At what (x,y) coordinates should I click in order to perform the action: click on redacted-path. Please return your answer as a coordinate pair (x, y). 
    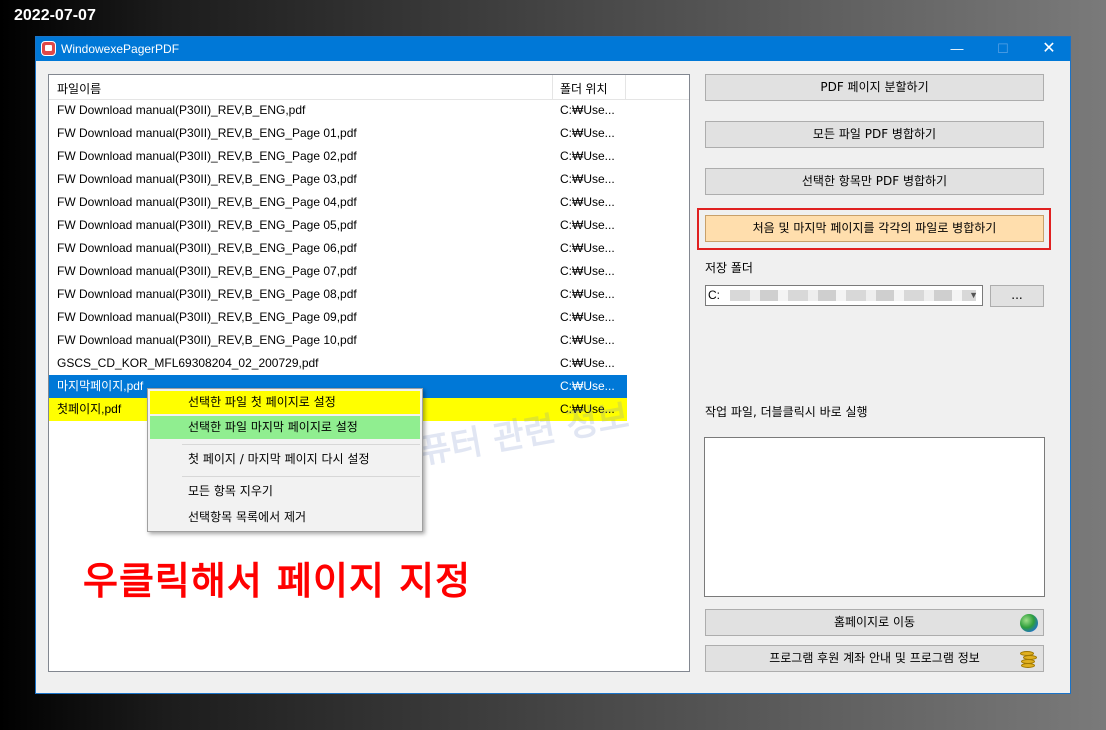
    Looking at the image, I should click on (853, 295).